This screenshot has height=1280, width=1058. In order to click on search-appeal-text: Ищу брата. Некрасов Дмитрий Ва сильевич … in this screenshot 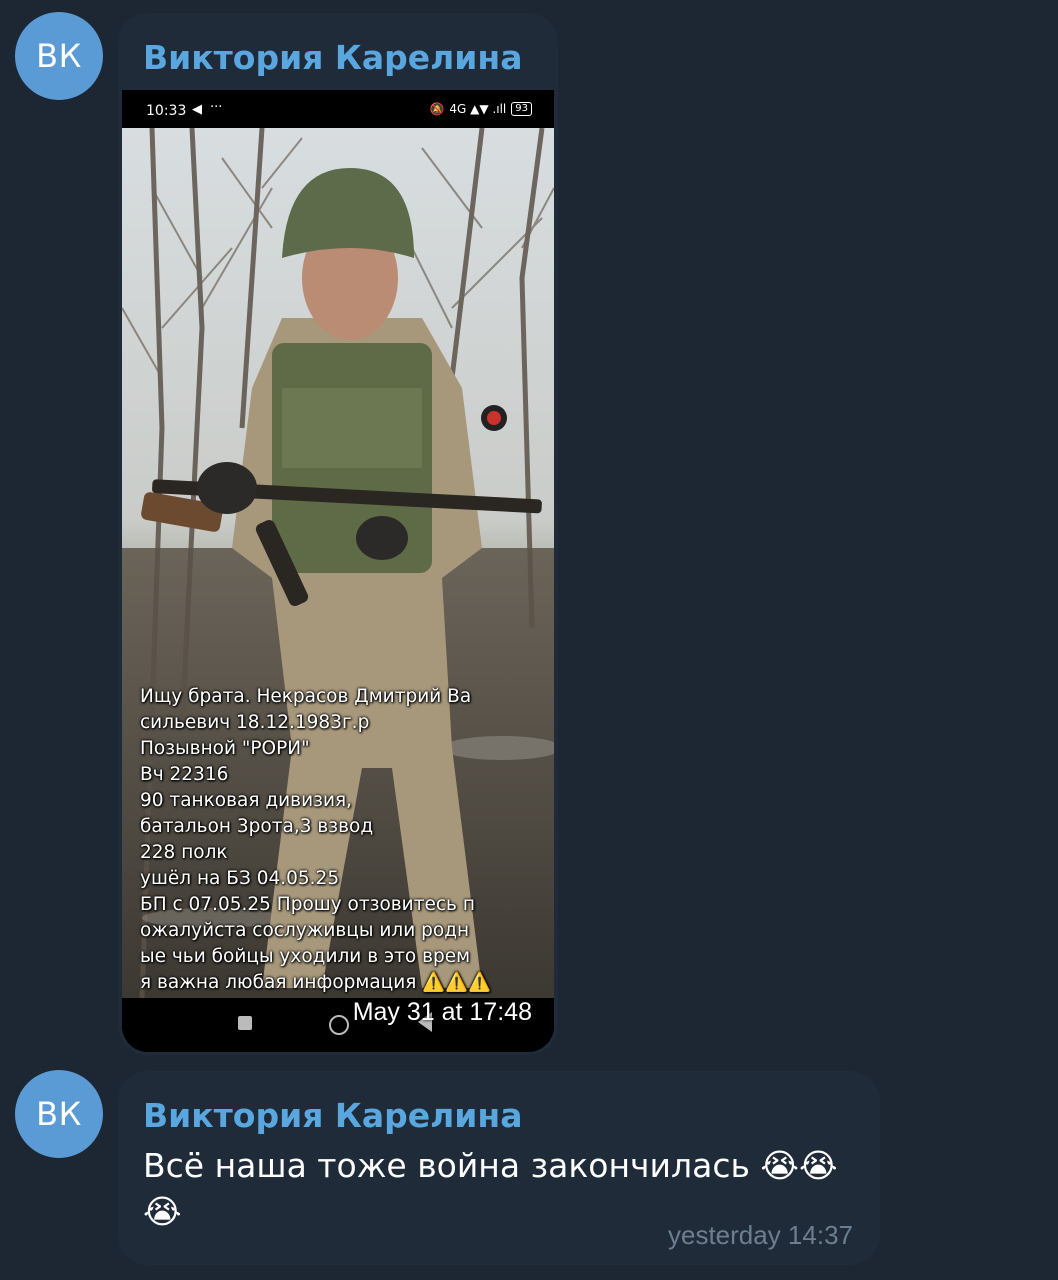, I will do `click(316, 839)`.